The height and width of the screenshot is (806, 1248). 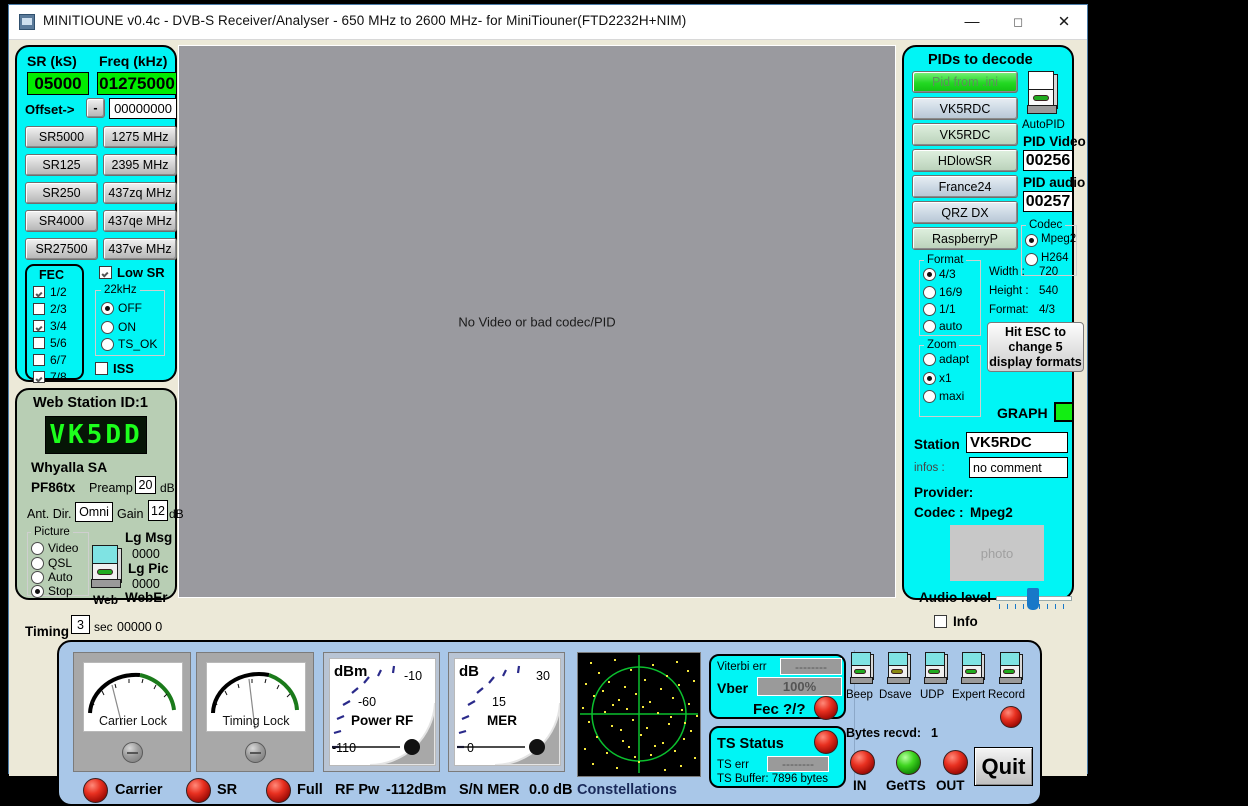 What do you see at coordinates (1031, 259) in the screenshot?
I see `codec-radio-h264` at bounding box center [1031, 259].